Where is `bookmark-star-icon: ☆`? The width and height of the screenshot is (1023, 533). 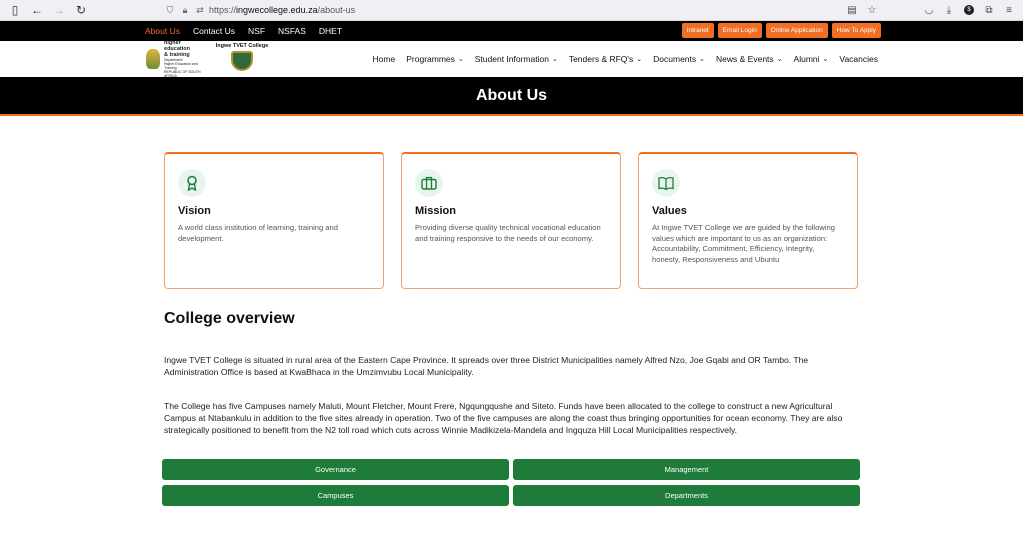 bookmark-star-icon: ☆ is located at coordinates (872, 10).